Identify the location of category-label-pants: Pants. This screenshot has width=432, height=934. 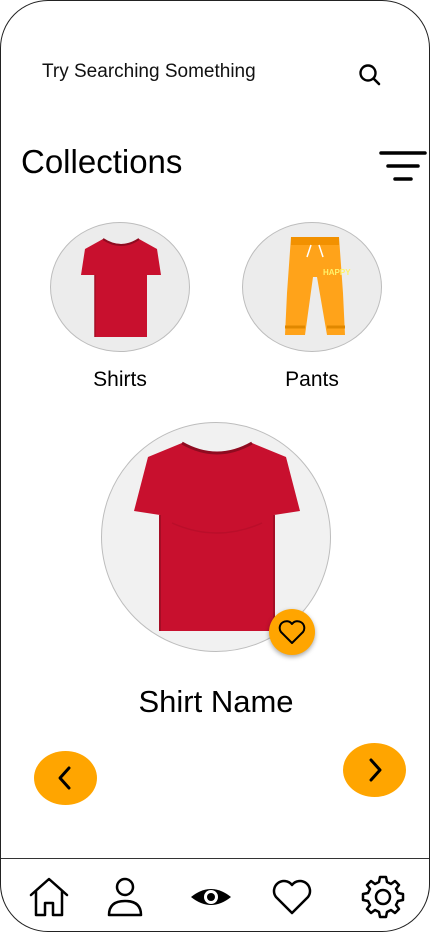
(312, 379).